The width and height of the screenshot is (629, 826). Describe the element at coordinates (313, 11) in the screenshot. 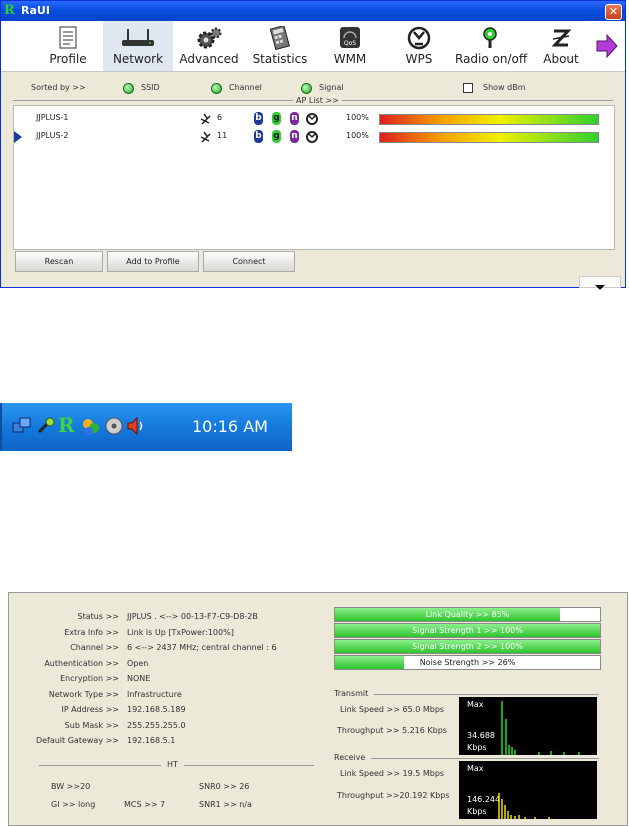

I see `title-bar: R RaUI ✕` at that location.